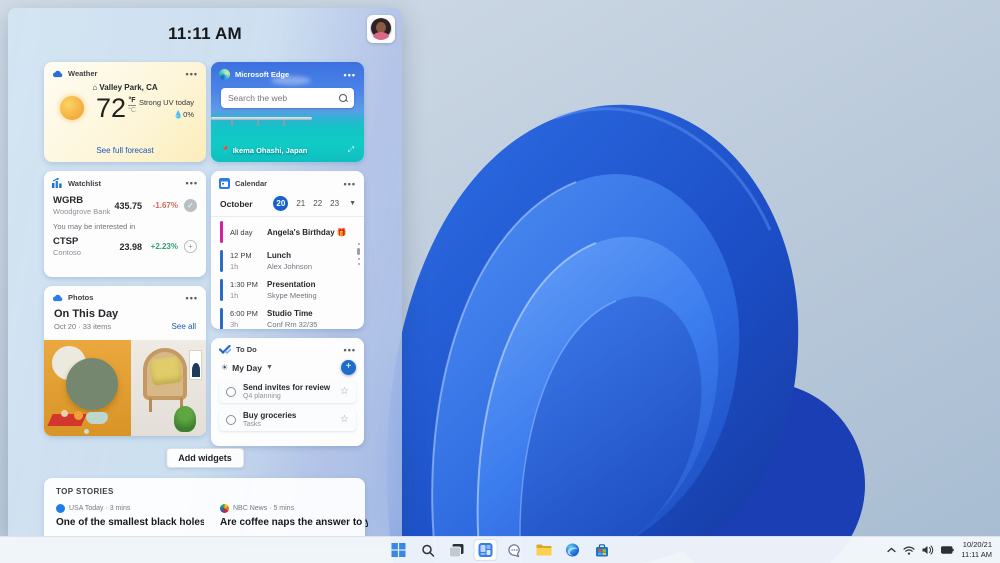  Describe the element at coordinates (317, 203) in the screenshot. I see `calendar-date: 22` at that location.